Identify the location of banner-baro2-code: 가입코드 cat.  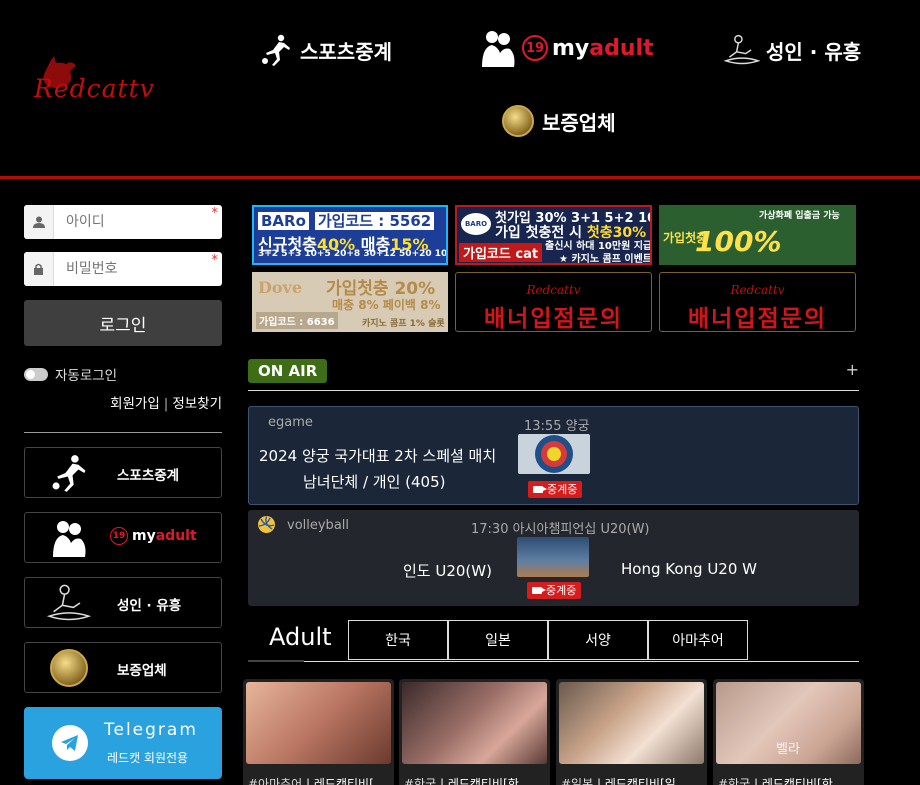
(501, 252).